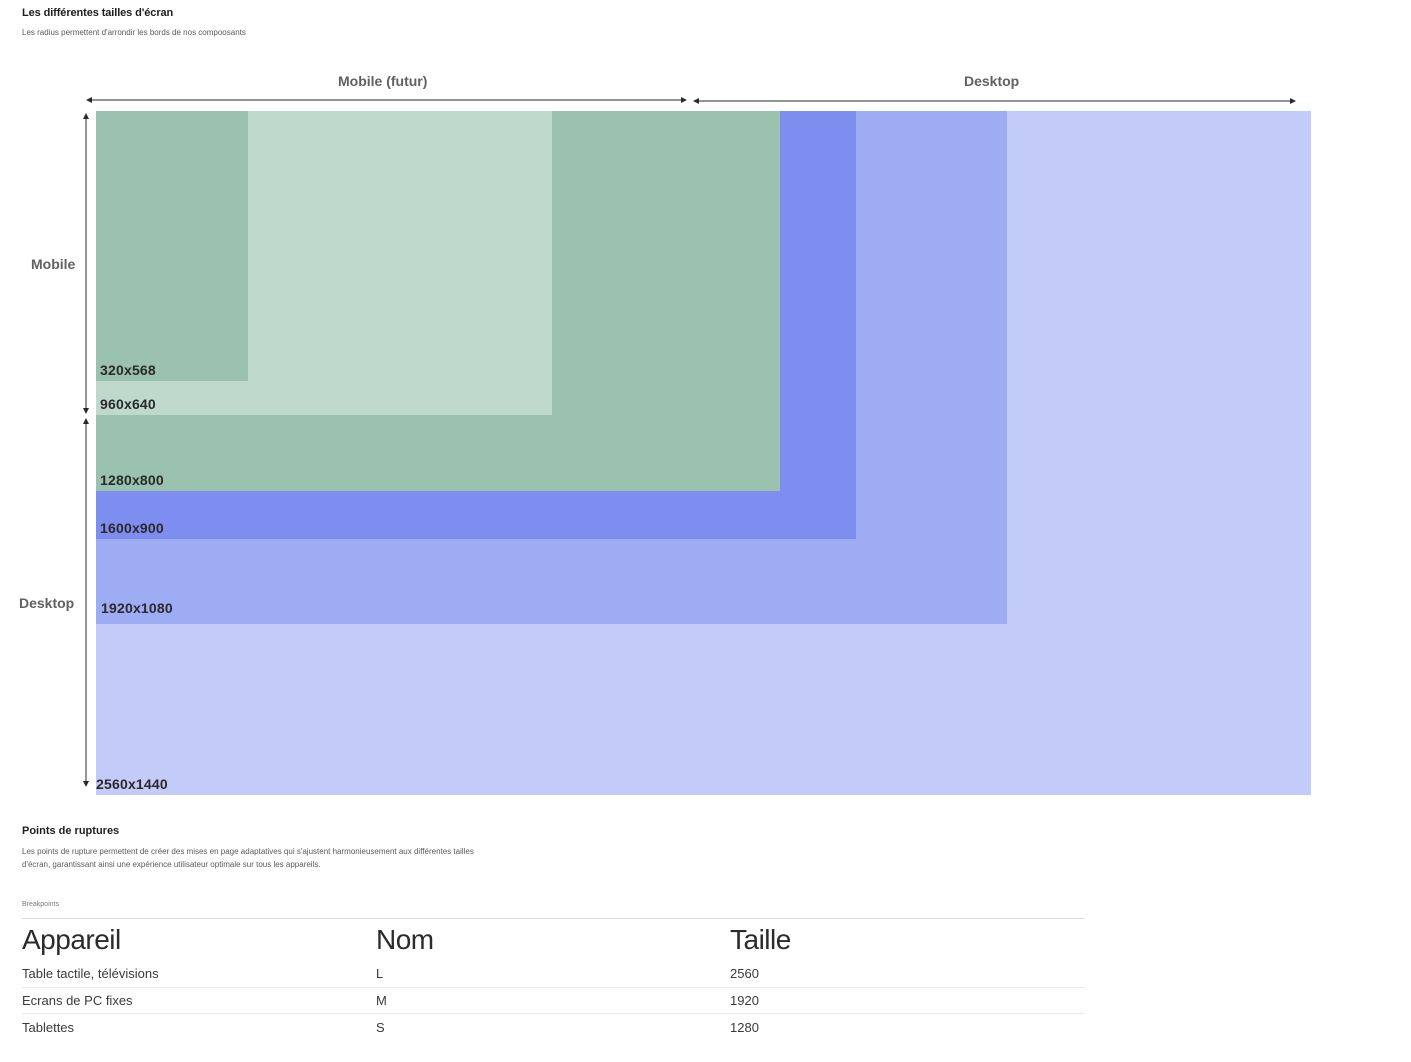 Image resolution: width=1411 pixels, height=1062 pixels. What do you see at coordinates (744, 974) in the screenshot?
I see `cell-size: 2560` at bounding box center [744, 974].